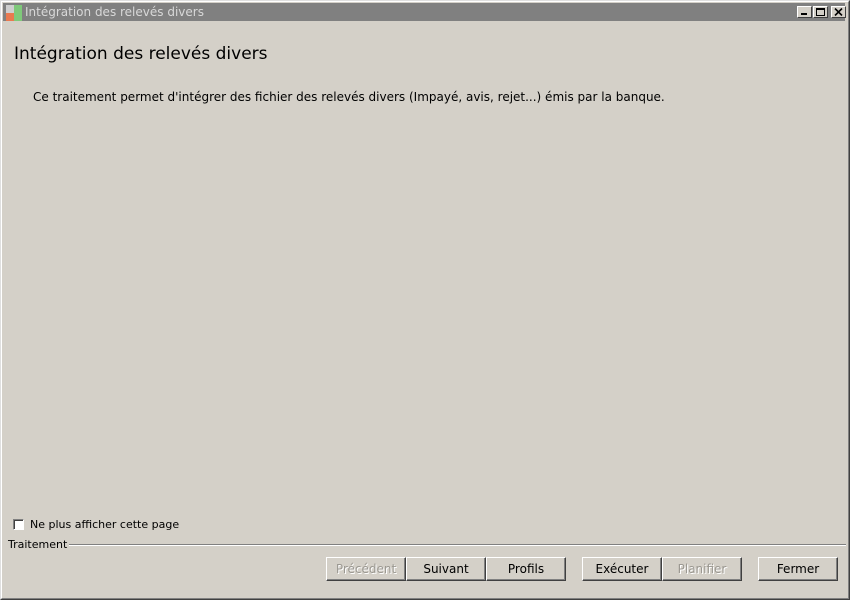 This screenshot has width=850, height=600. What do you see at coordinates (622, 569) in the screenshot?
I see `execute-button: Exécuter` at bounding box center [622, 569].